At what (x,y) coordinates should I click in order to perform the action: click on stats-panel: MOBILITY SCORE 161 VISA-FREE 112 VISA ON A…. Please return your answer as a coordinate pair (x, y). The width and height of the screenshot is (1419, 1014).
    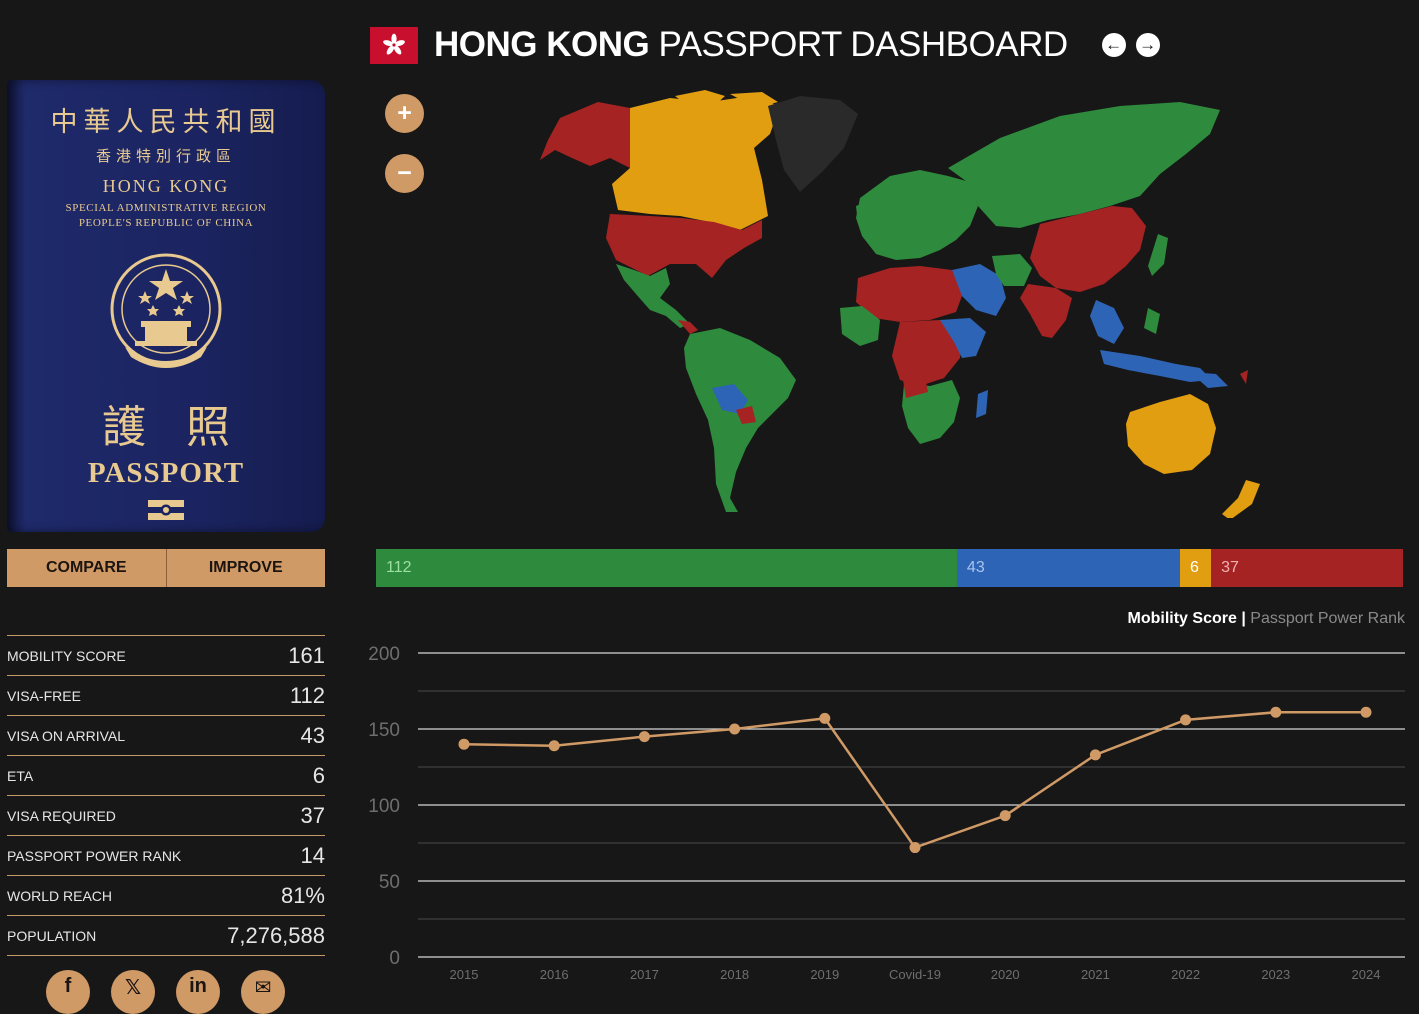
    Looking at the image, I should click on (166, 795).